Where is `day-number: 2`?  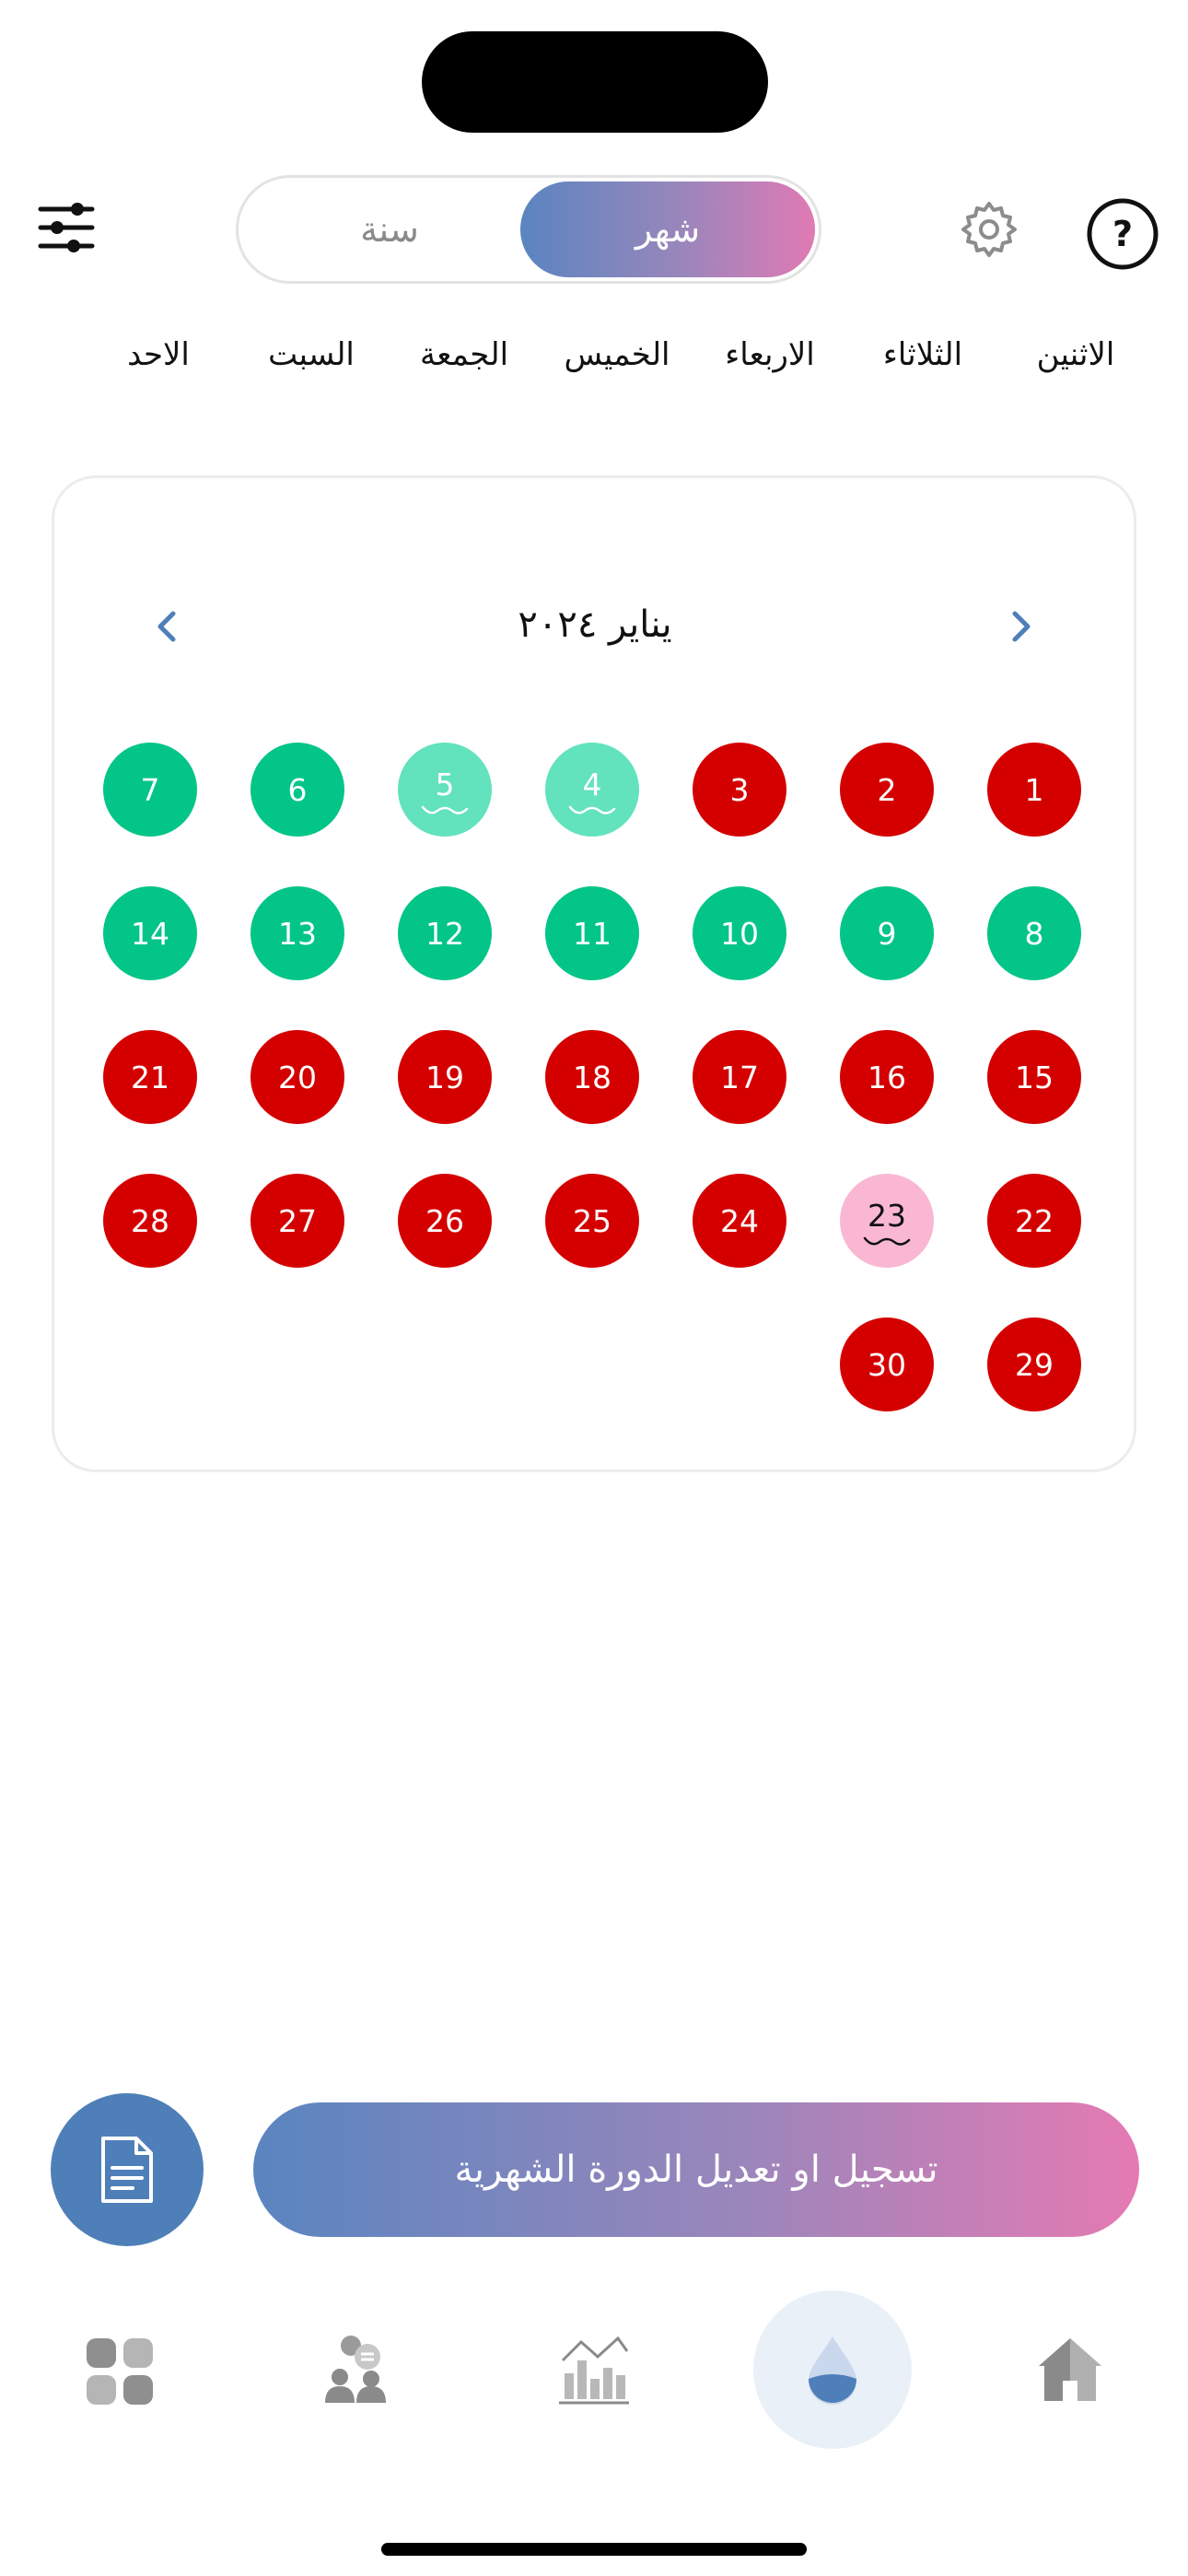 day-number: 2 is located at coordinates (887, 789).